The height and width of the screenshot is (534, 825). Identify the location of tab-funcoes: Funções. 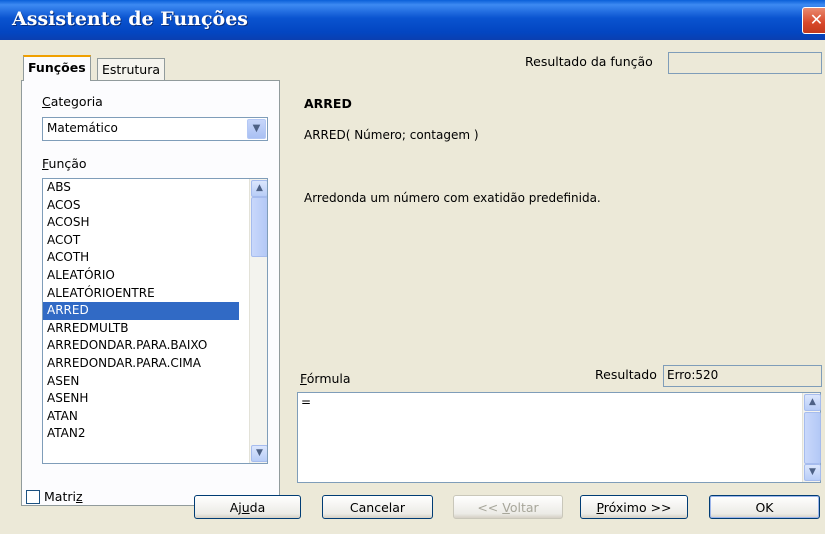
(57, 68).